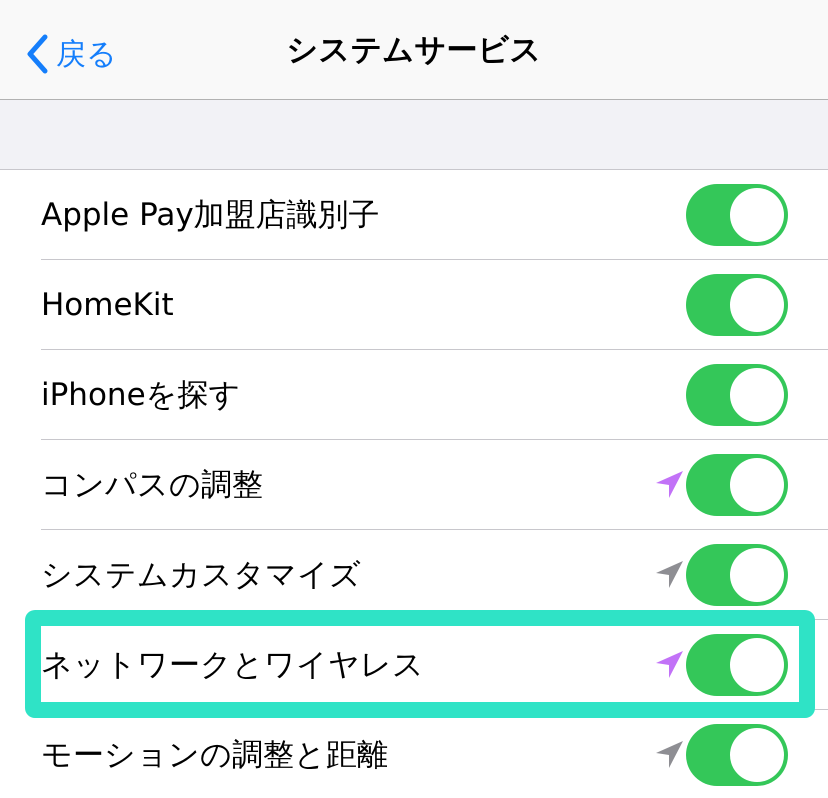 The image size is (828, 798). Describe the element at coordinates (233, 665) in the screenshot. I see `setting-label: ネットワークとワイヤレス` at that location.